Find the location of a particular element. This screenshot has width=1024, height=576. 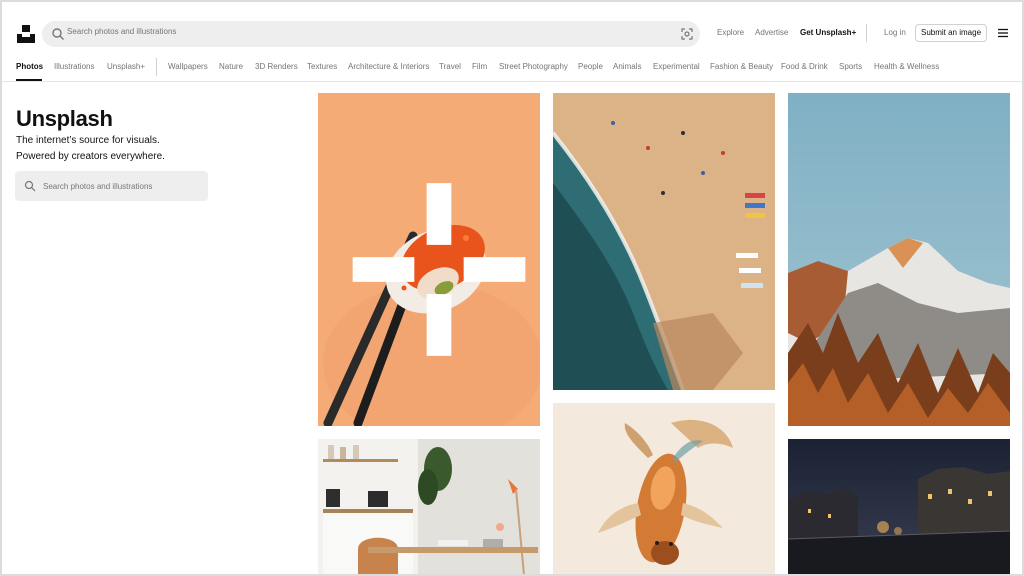

hamburger-menu-icon is located at coordinates (1003, 33).